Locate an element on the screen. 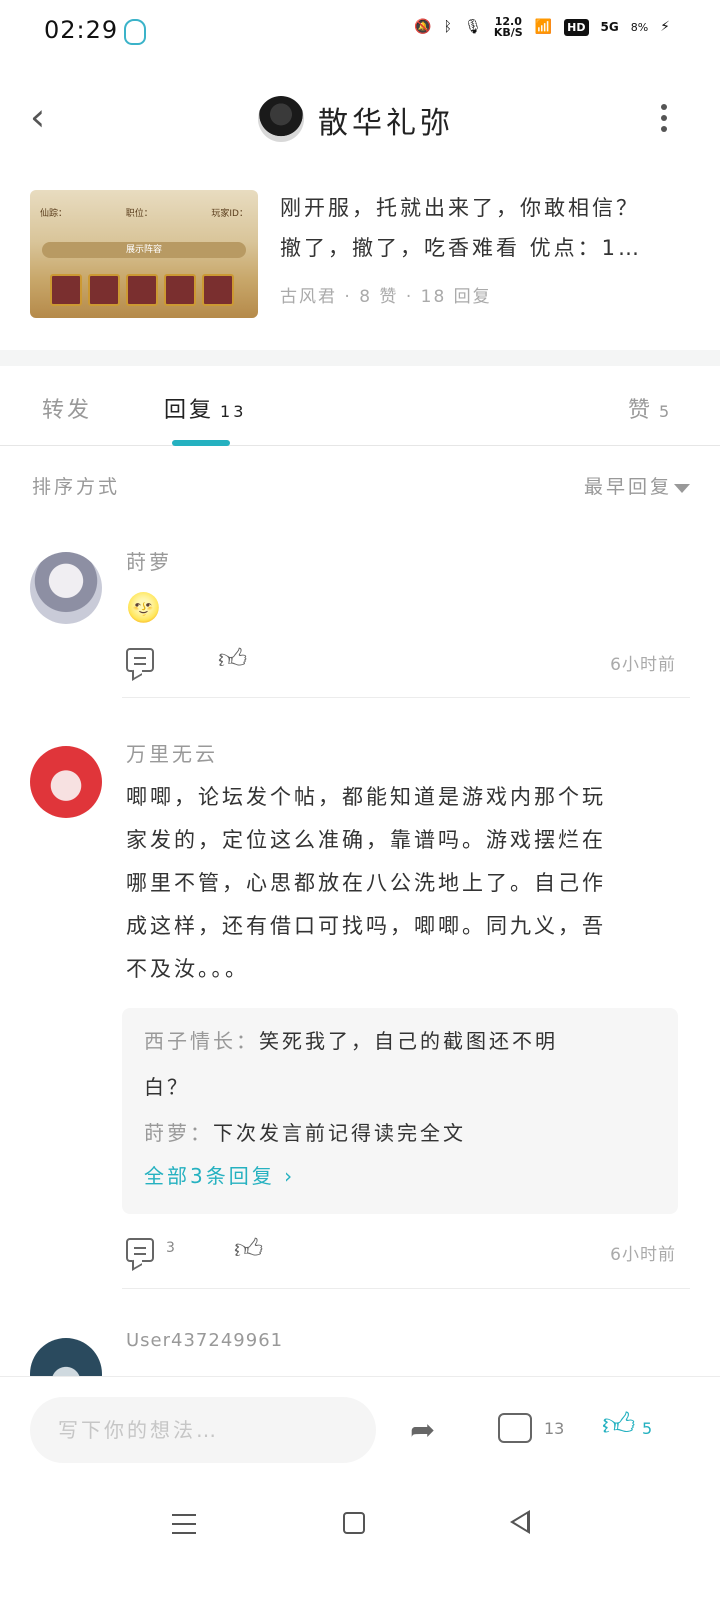 The width and height of the screenshot is (720, 1600). reply-count: 3 is located at coordinates (170, 1248).